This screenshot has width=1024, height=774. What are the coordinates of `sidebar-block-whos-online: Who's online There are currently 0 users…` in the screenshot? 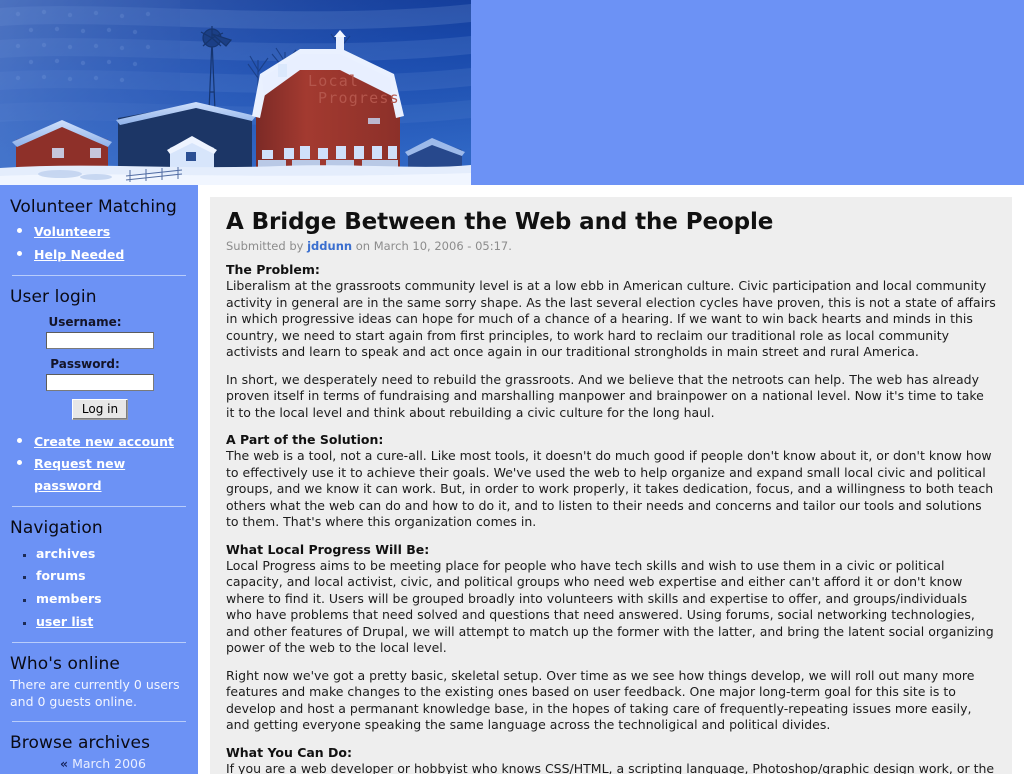 It's located at (100, 682).